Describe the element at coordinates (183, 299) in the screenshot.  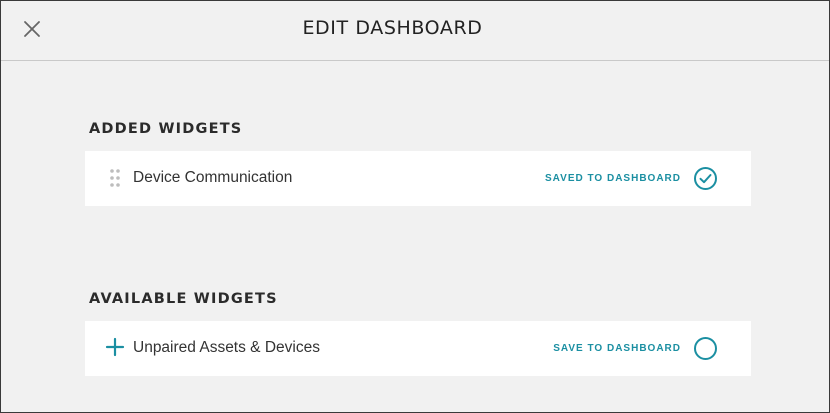
I see `available-widgets-heading: AVAILABLE WIDGETS` at that location.